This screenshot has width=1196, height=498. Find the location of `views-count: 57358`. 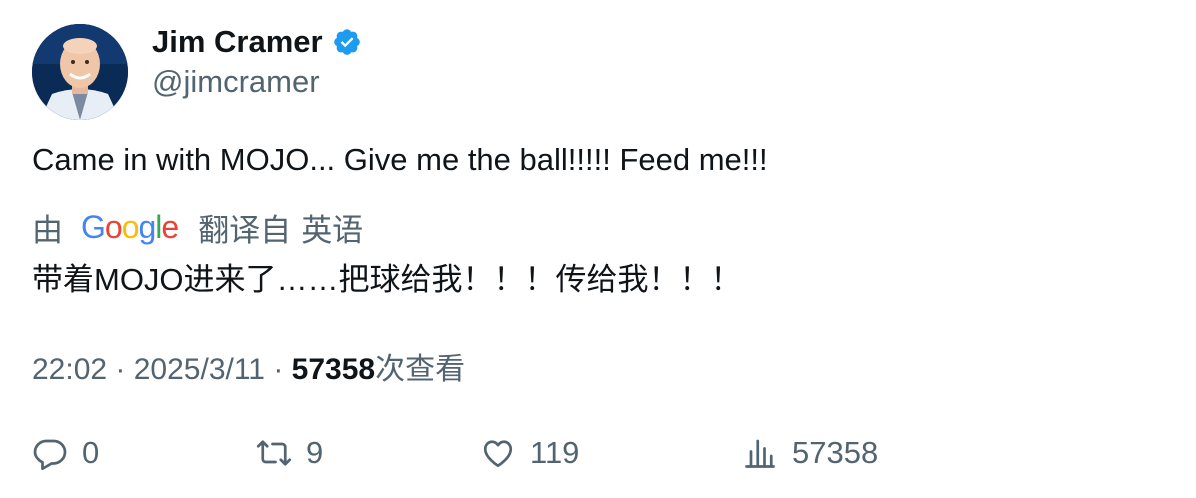

views-count: 57358 is located at coordinates (333, 369).